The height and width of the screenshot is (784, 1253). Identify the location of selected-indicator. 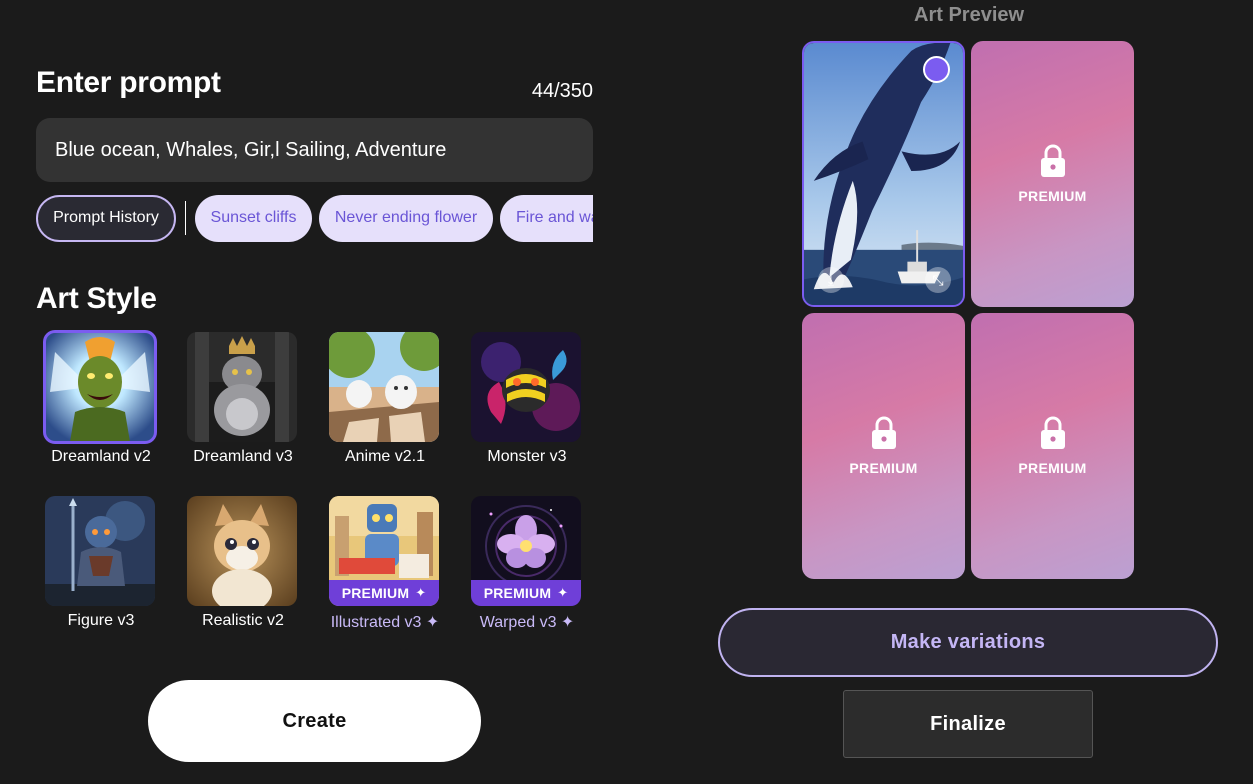
(936, 69).